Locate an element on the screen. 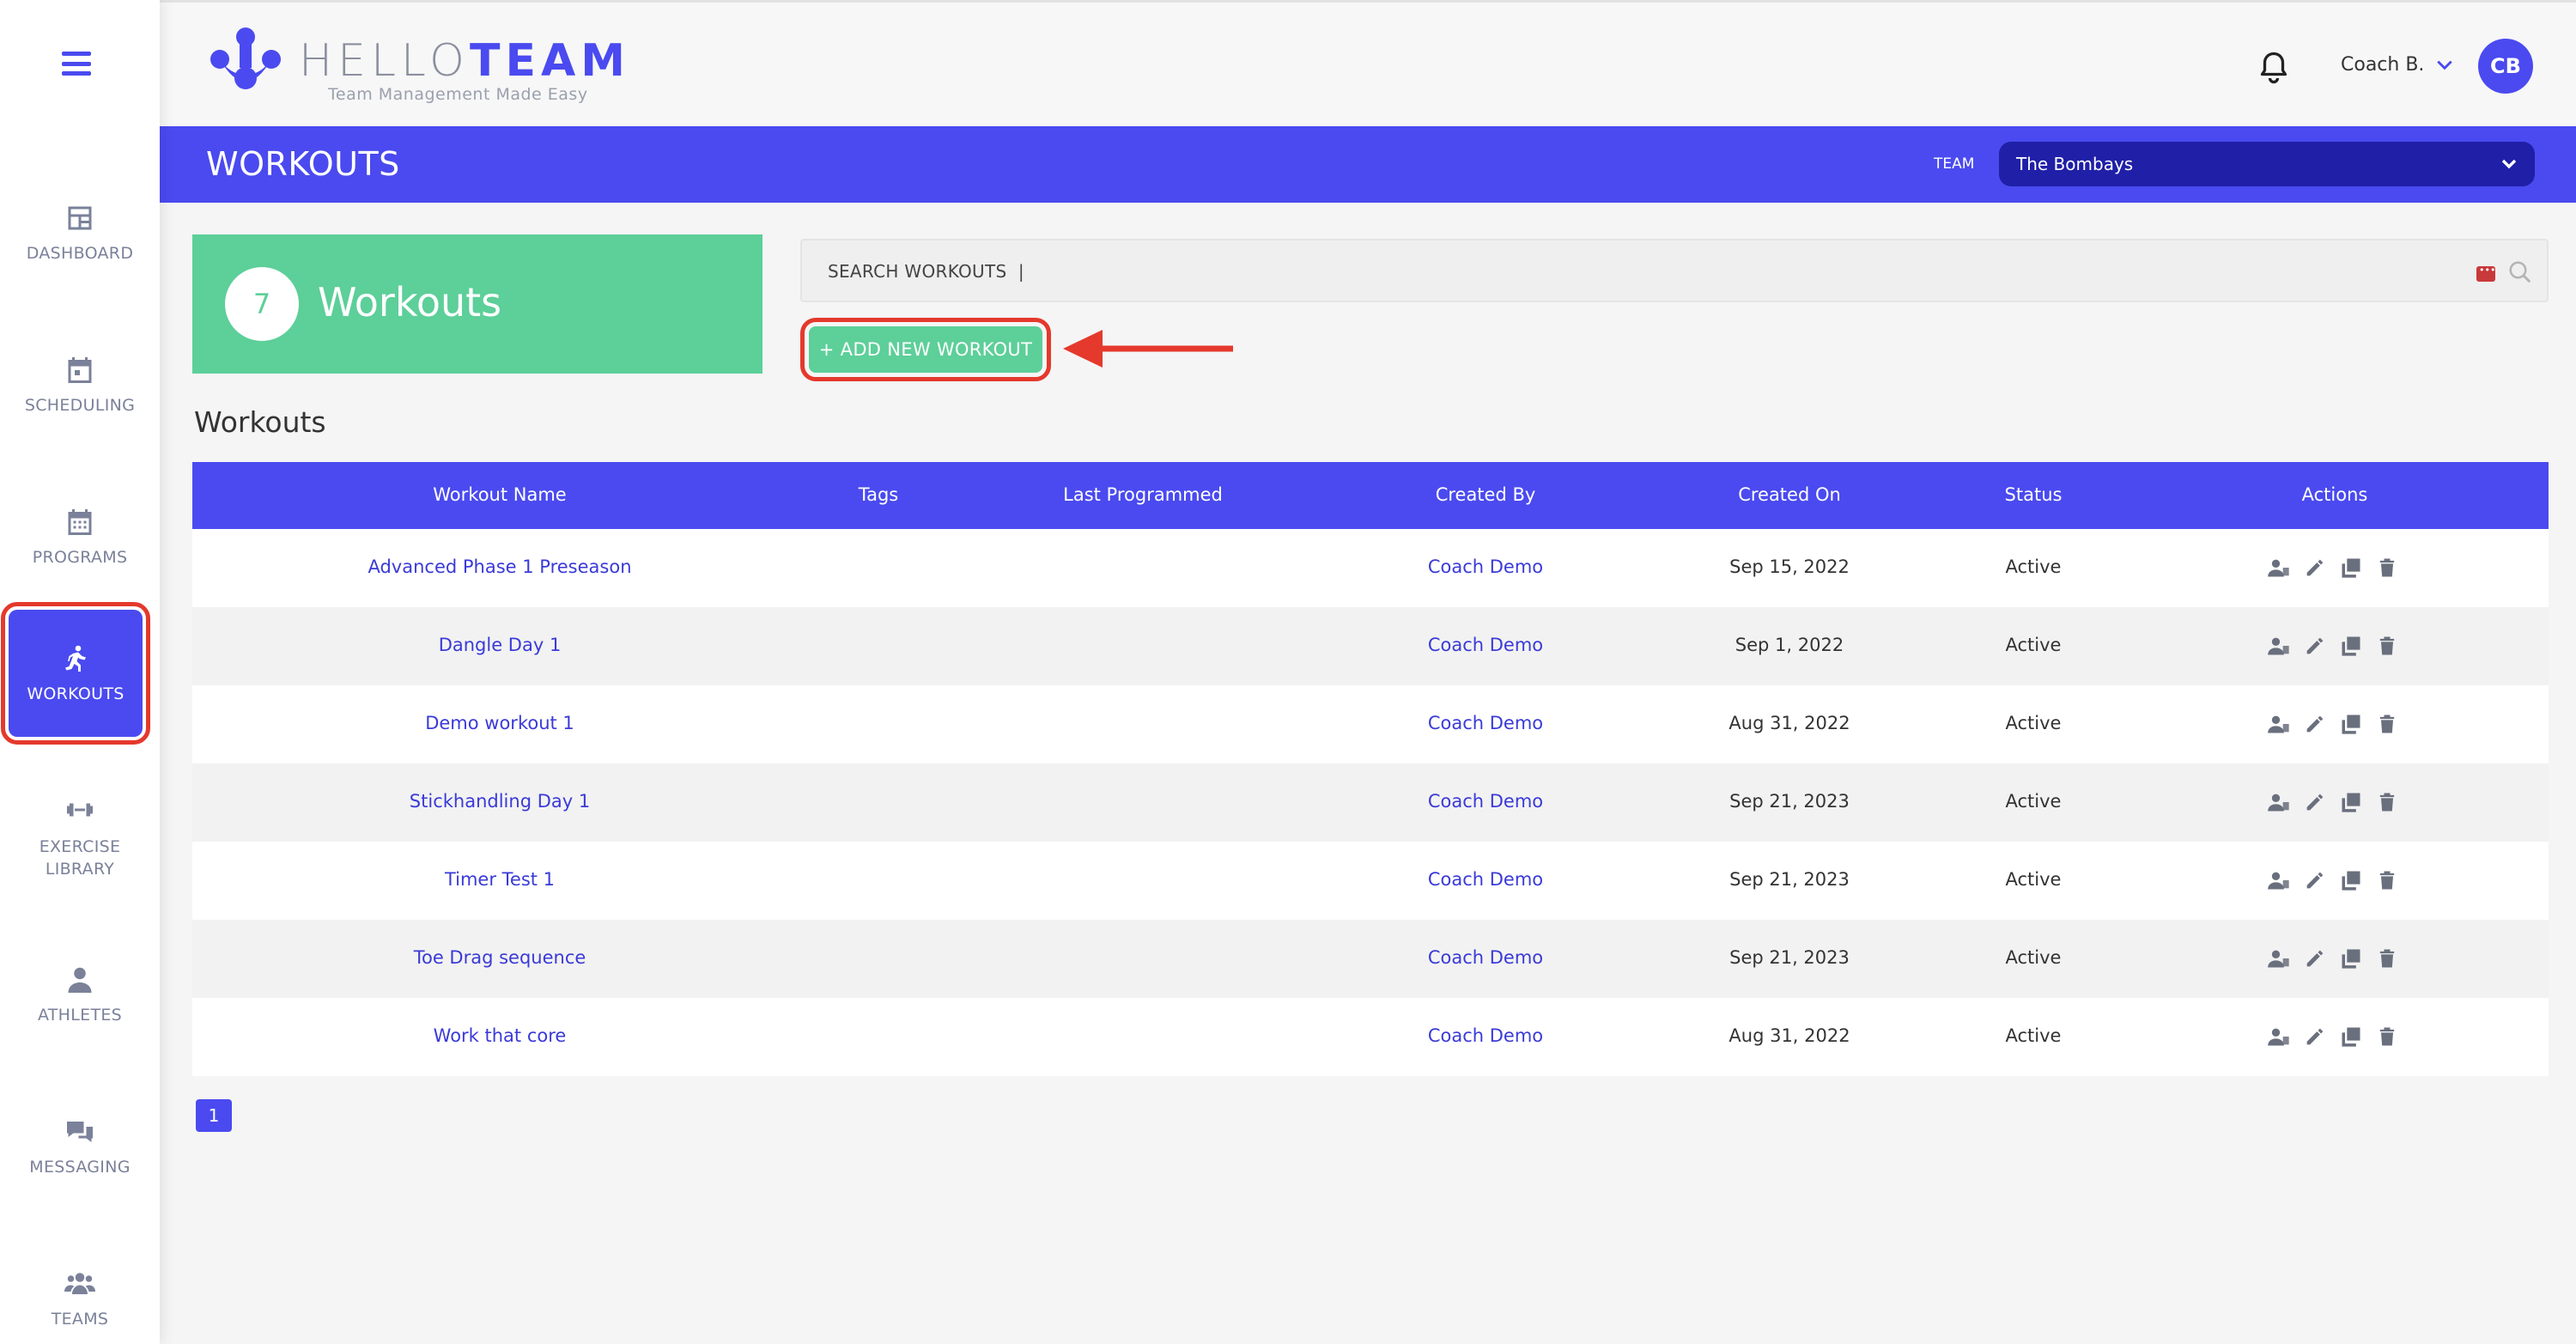 This screenshot has height=1344, width=2576. sidebar-item-scheduling: SCHEDULING is located at coordinates (80, 384).